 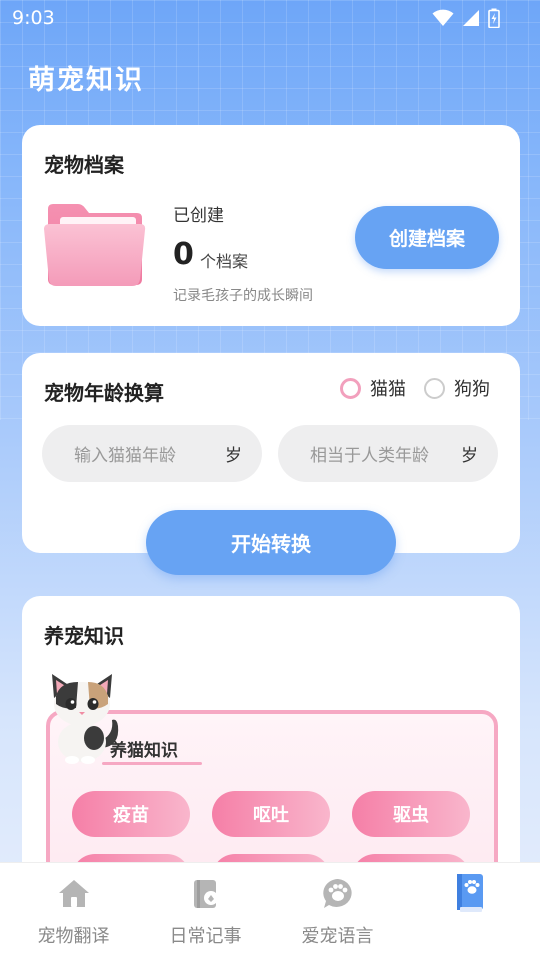 I want to click on radio-dog: 狗狗, so click(x=457, y=388).